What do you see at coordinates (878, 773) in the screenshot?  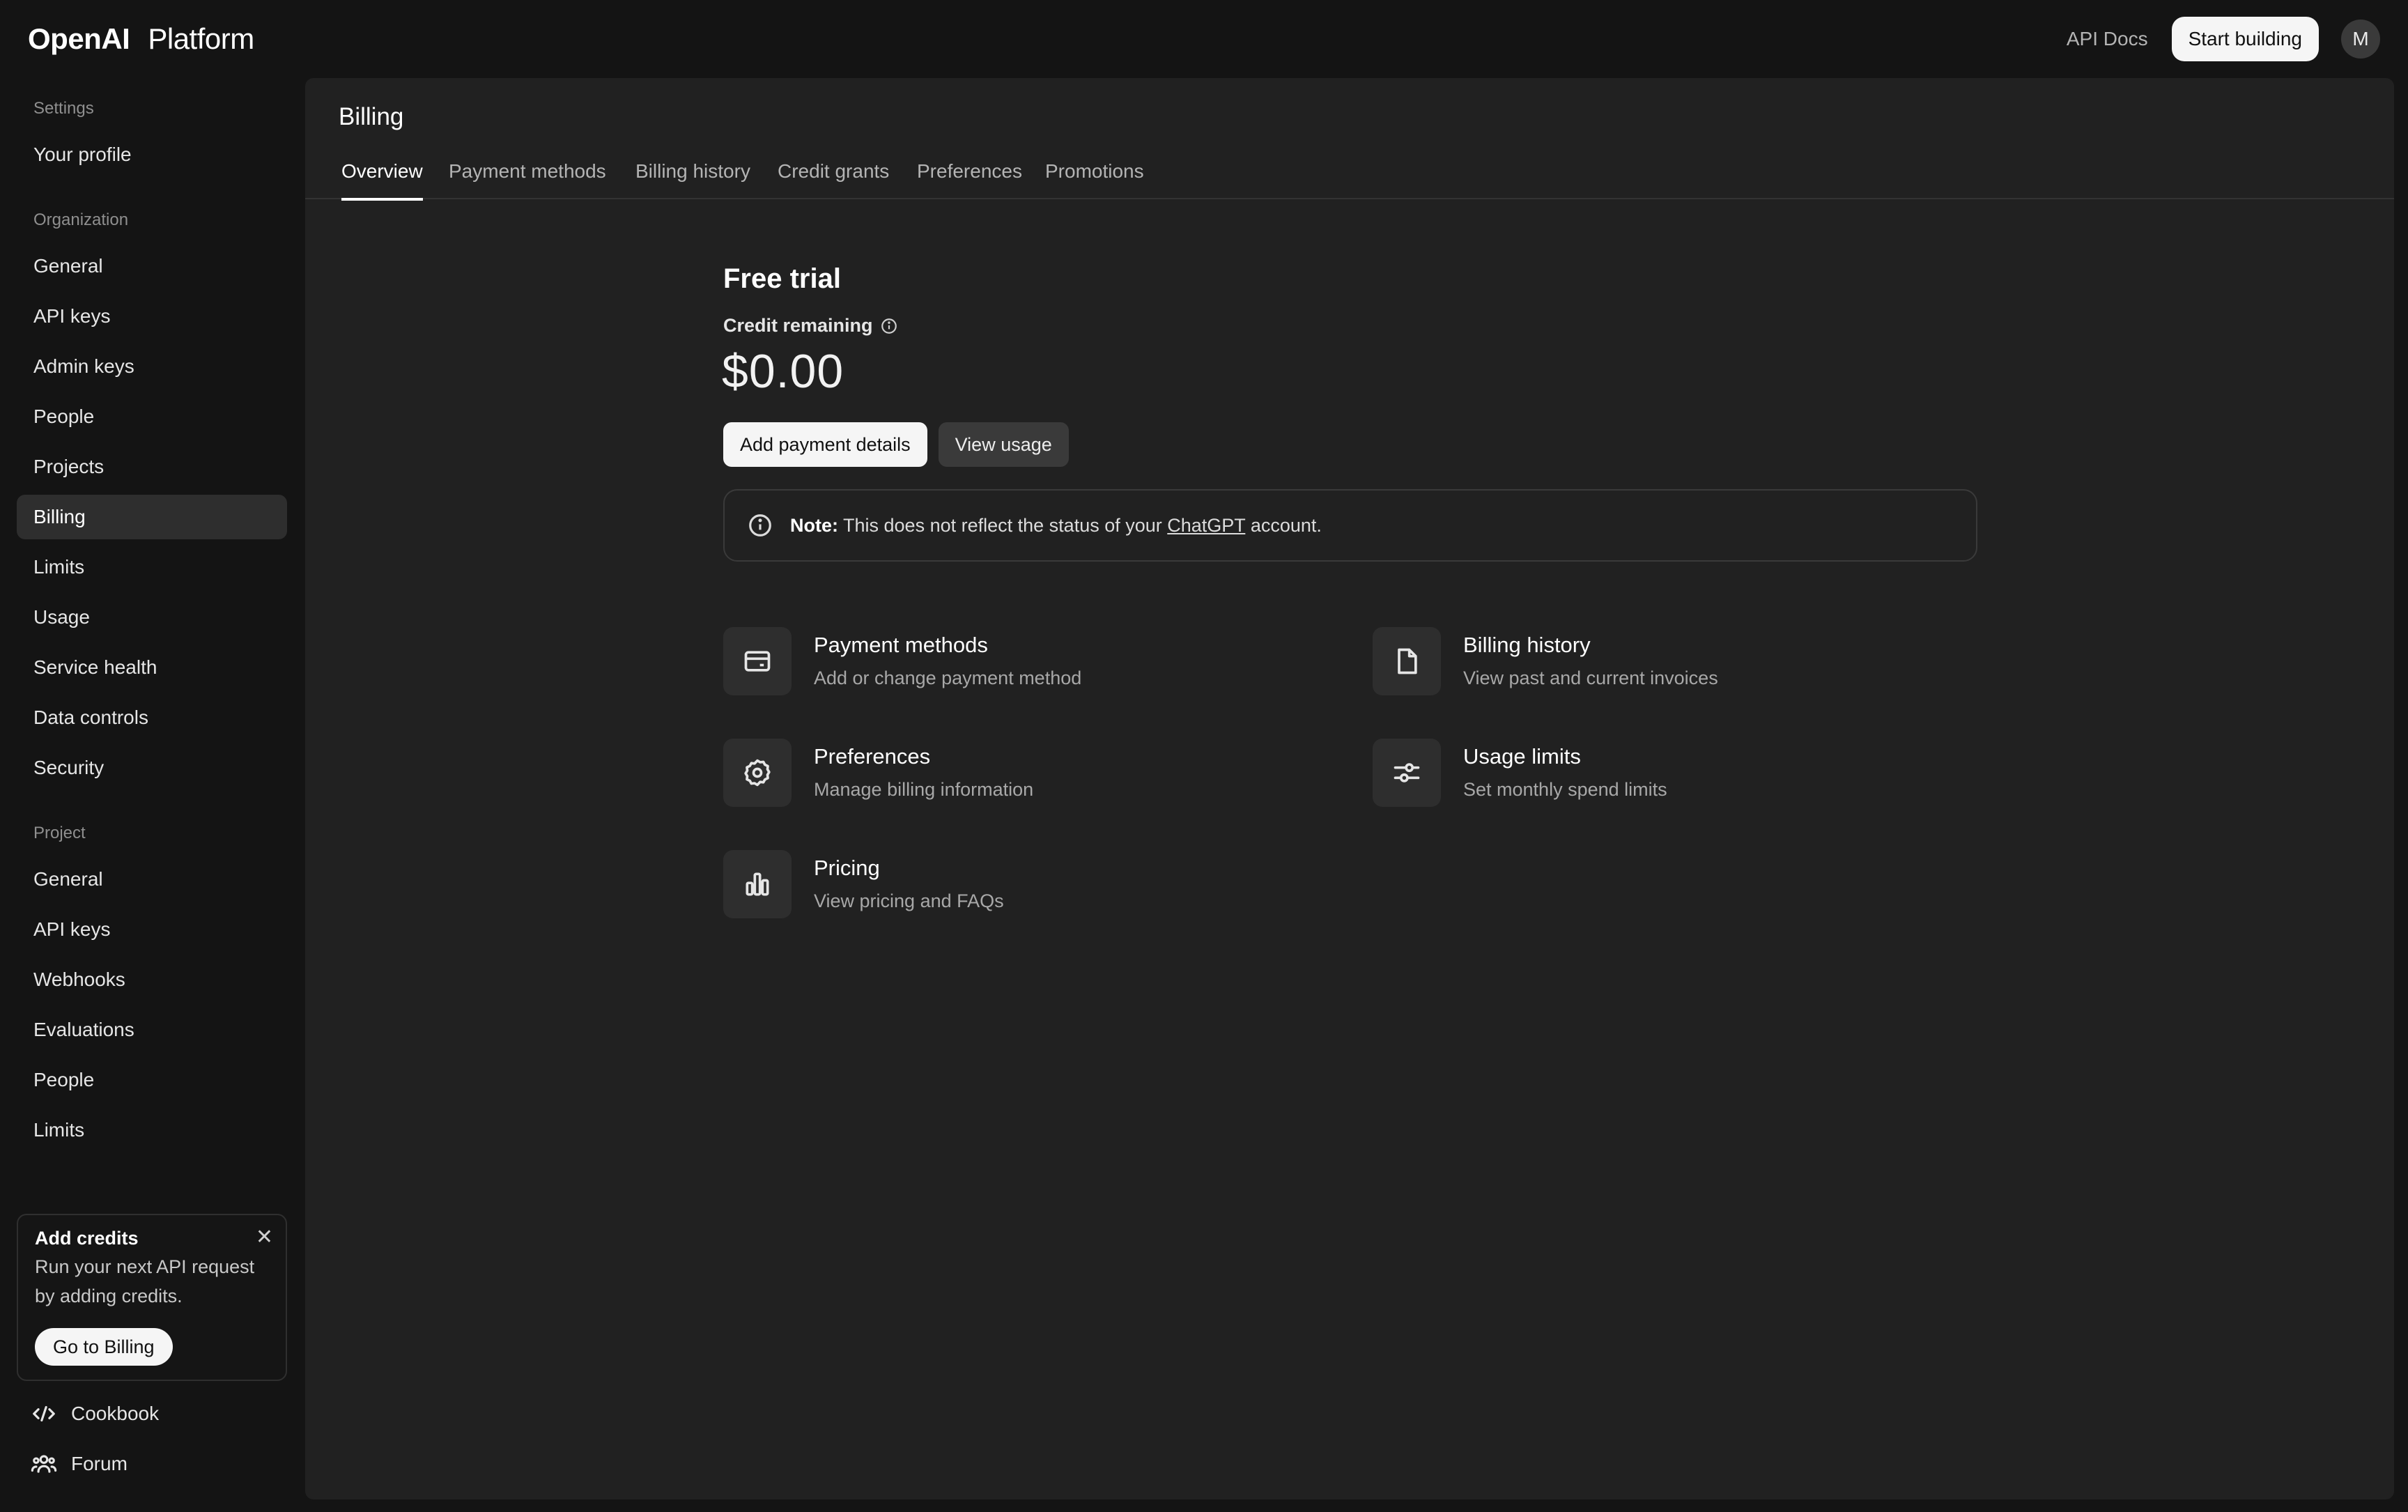 I see `preferences-card: Preferences Manage billing information` at bounding box center [878, 773].